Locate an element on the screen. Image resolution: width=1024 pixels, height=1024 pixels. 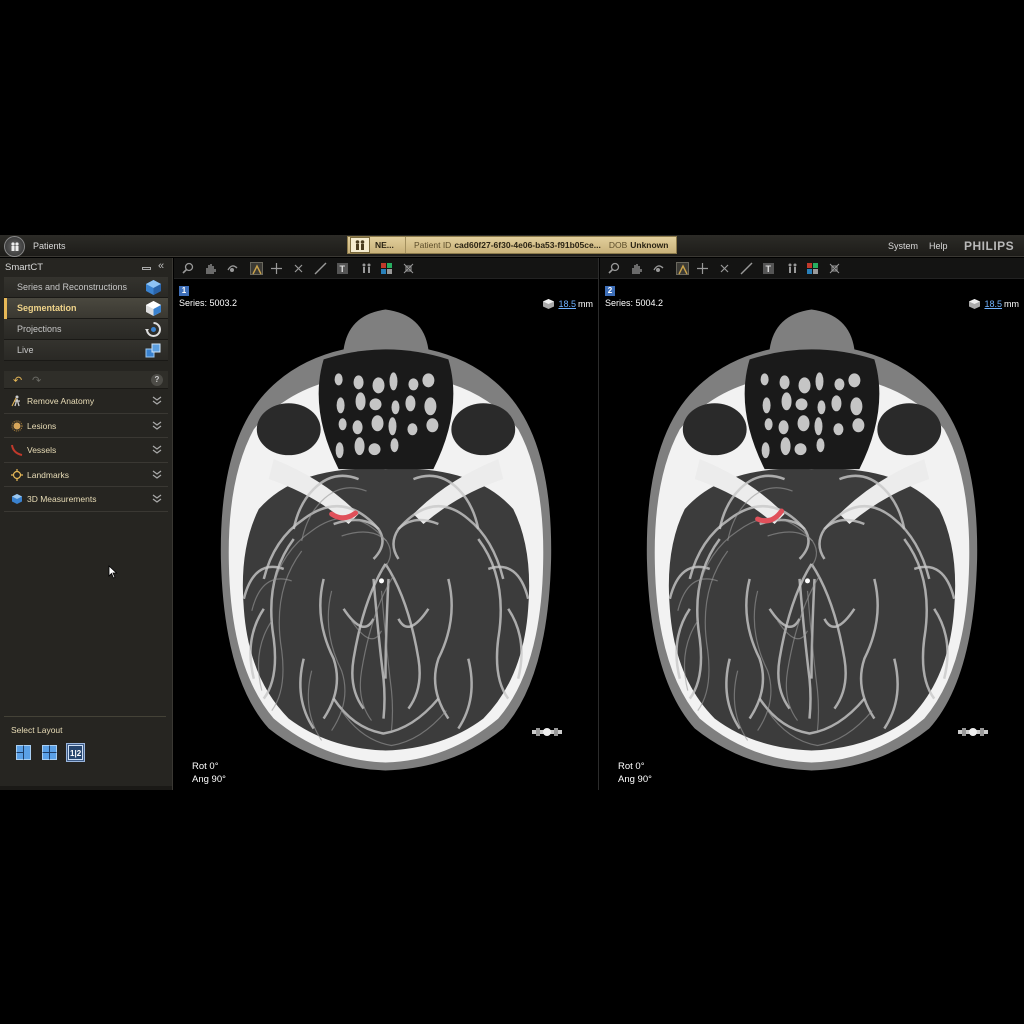
layout-2x2-icon is located at coordinates (49, 752).